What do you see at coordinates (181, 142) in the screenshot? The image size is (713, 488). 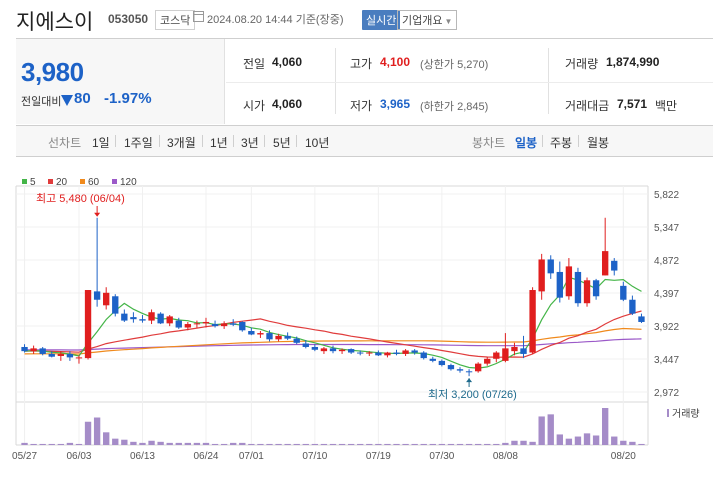 I see `period-3m: 3개월` at bounding box center [181, 142].